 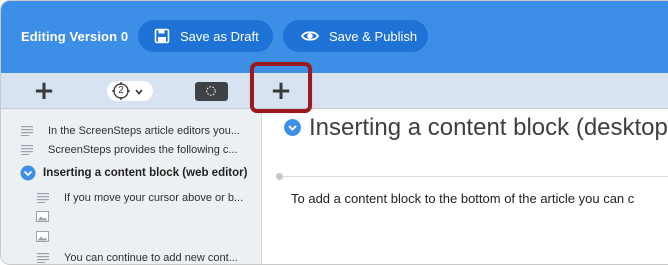 What do you see at coordinates (139, 91) in the screenshot?
I see `chevron-down-icon` at bounding box center [139, 91].